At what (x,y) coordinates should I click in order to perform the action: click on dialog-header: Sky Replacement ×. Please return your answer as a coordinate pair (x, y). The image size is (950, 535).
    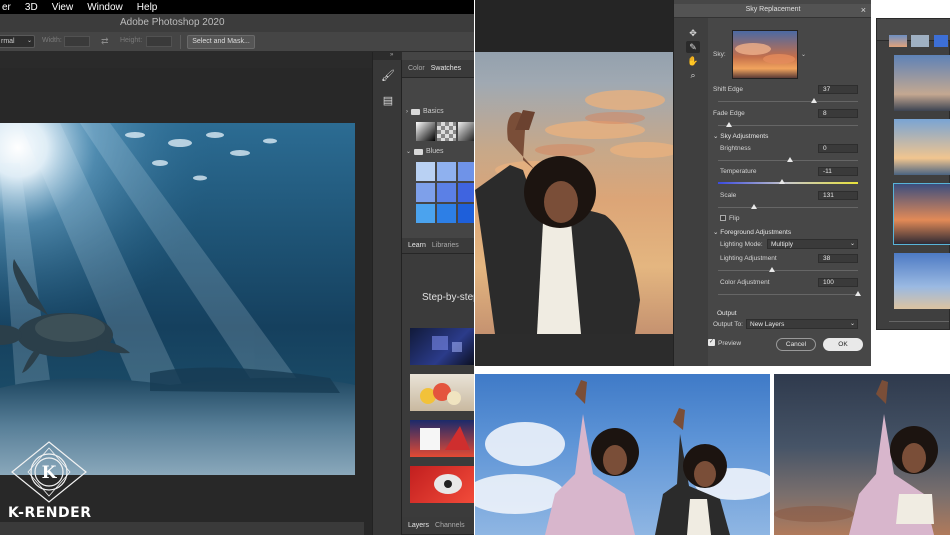
    Looking at the image, I should click on (773, 11).